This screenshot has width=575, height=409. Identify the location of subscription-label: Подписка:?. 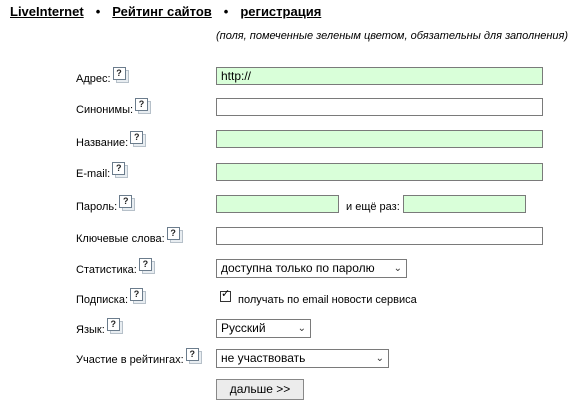
(111, 297).